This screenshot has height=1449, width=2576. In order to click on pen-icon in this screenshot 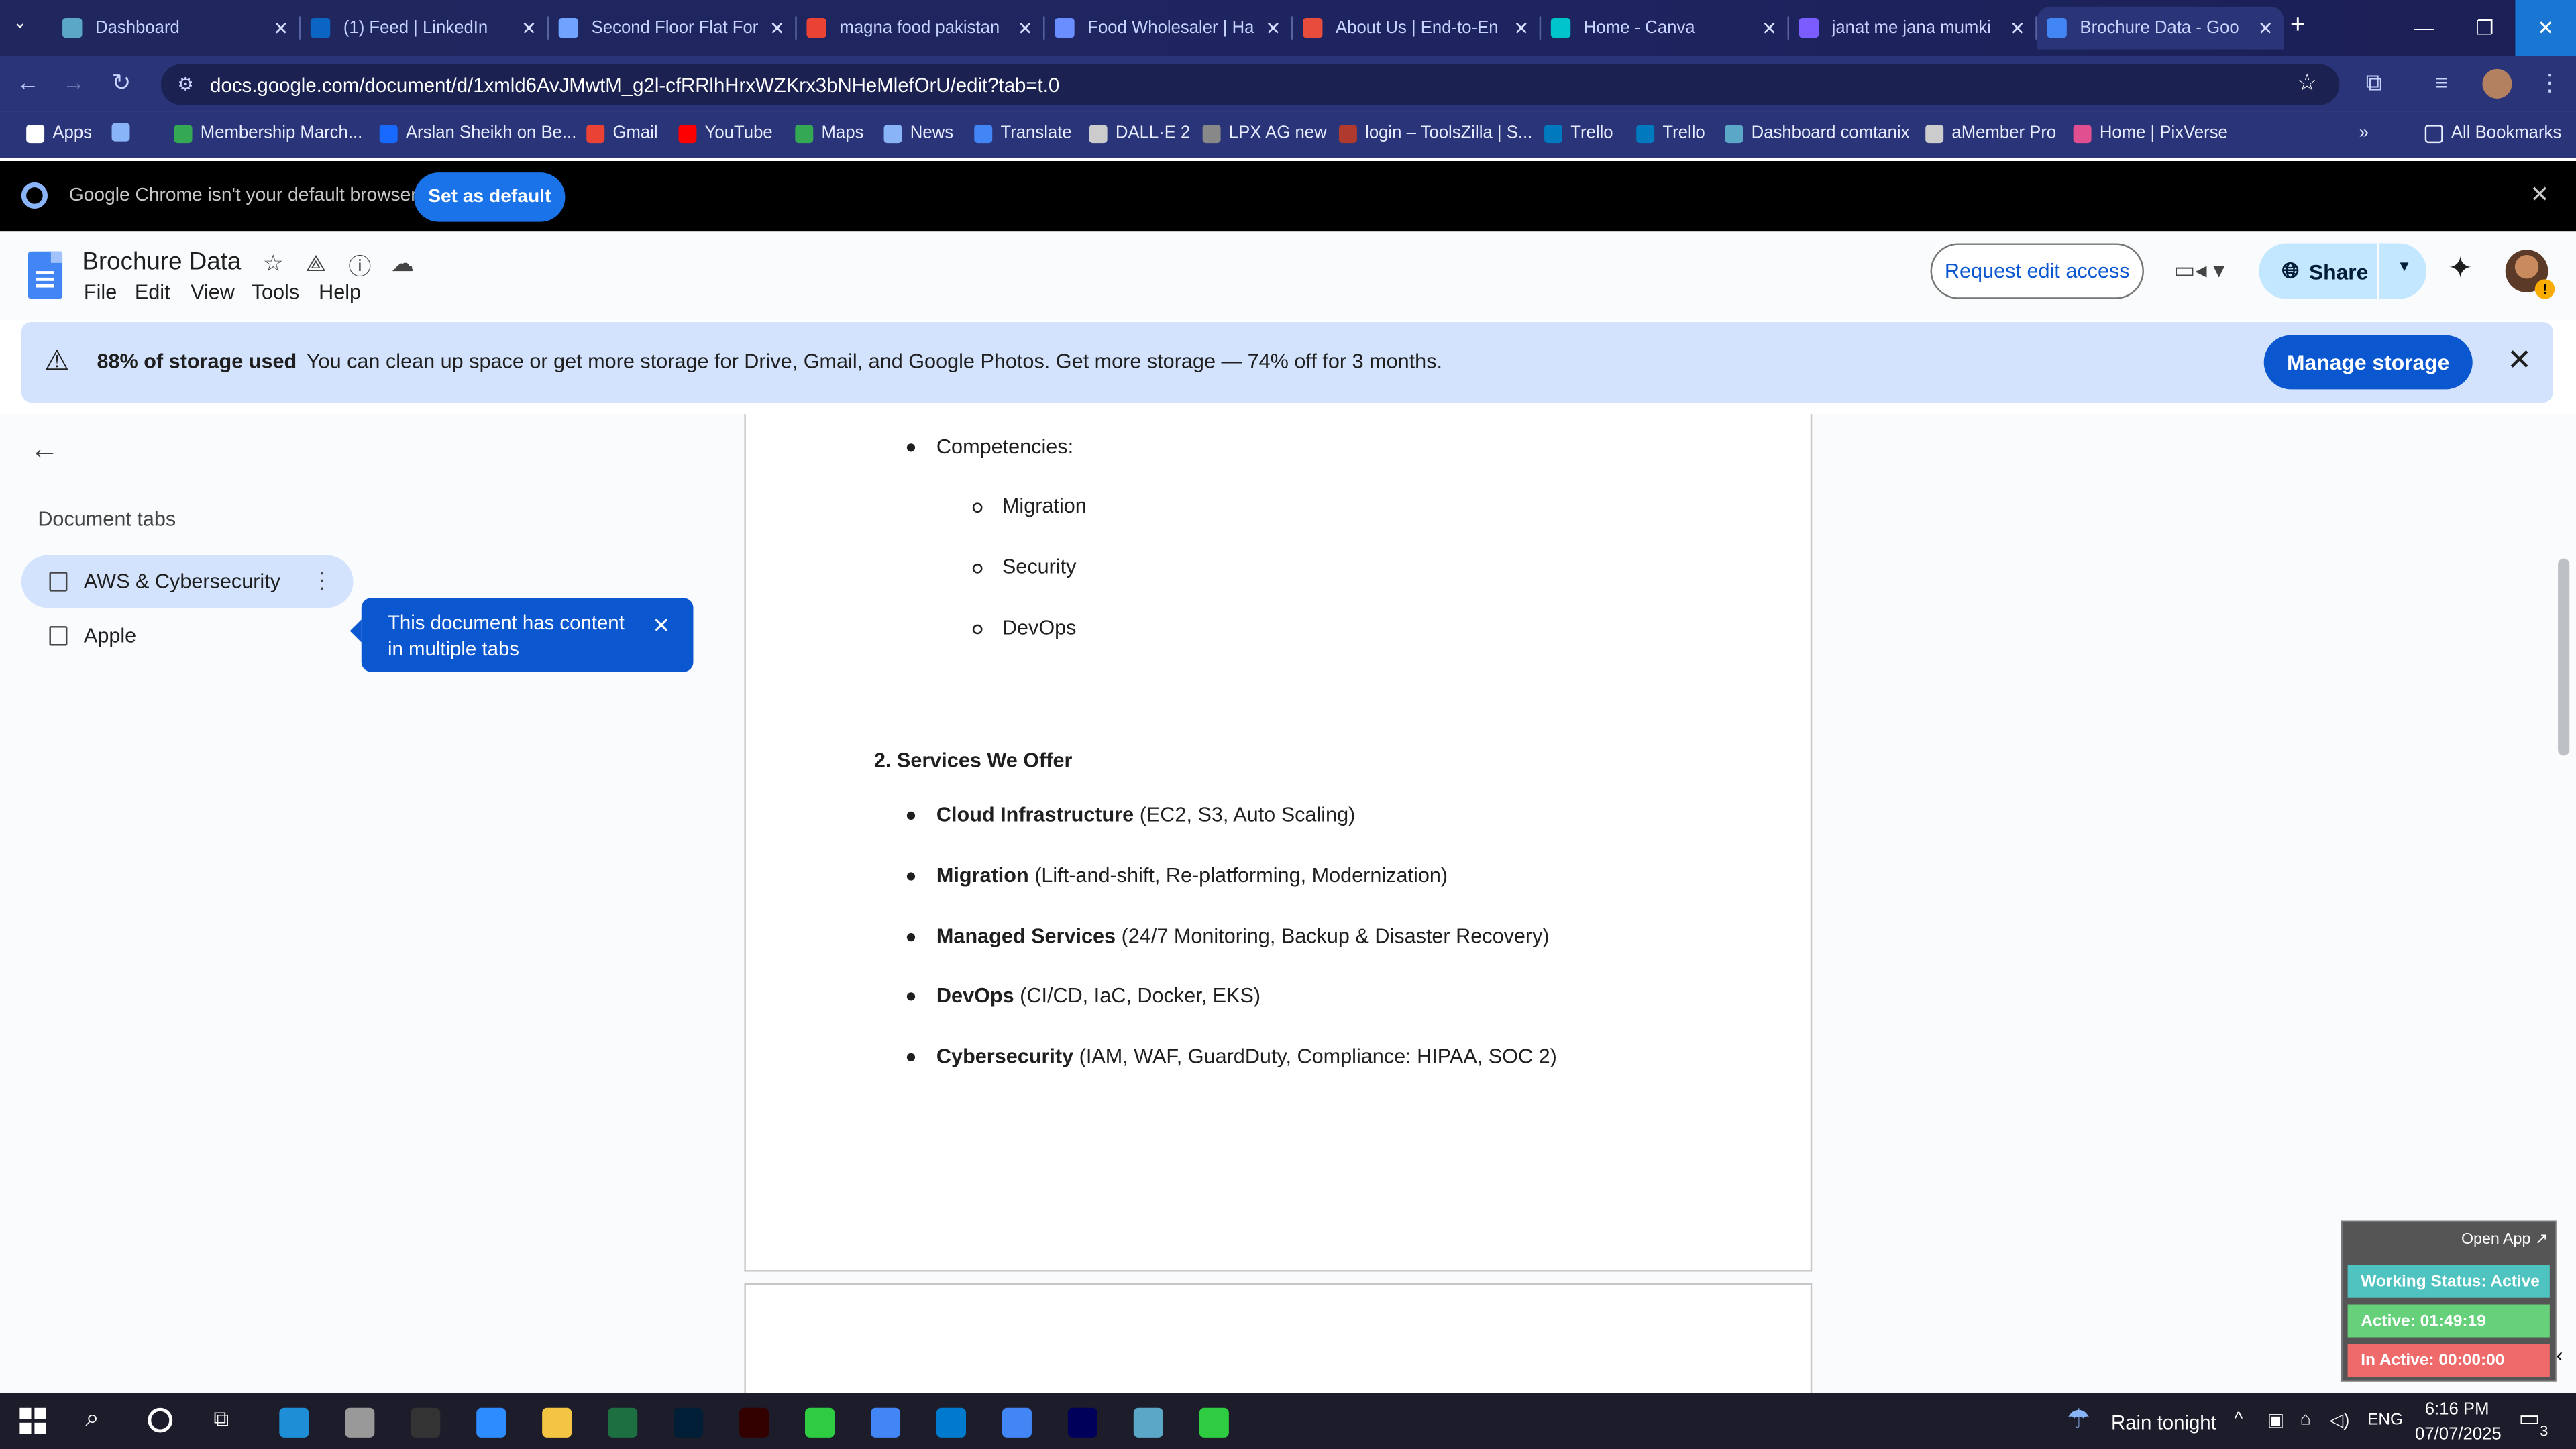, I will do `click(360, 1422)`.